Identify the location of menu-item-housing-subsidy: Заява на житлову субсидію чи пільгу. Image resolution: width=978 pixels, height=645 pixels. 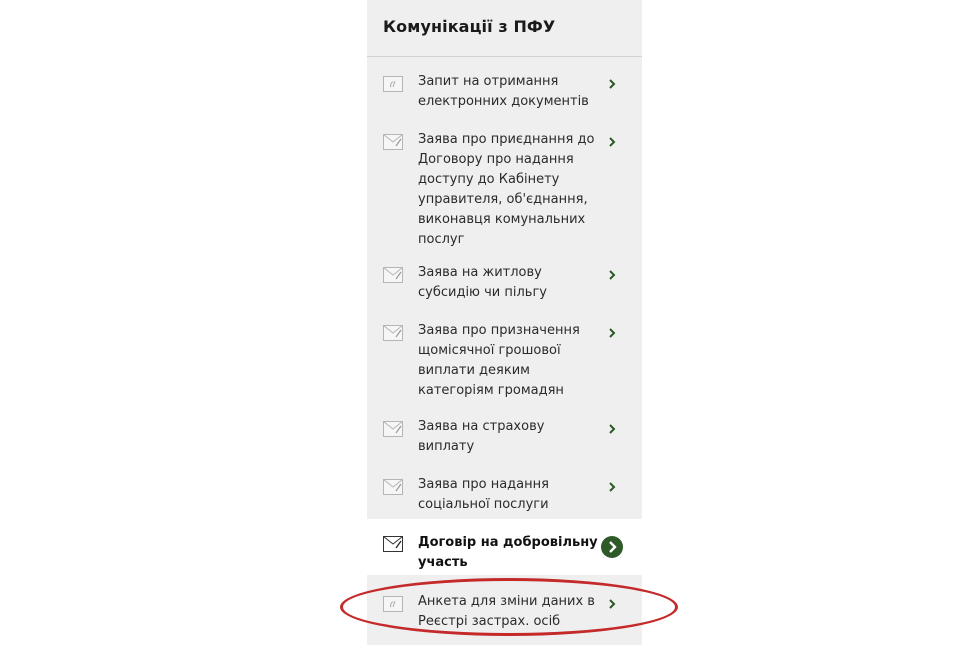
(504, 286).